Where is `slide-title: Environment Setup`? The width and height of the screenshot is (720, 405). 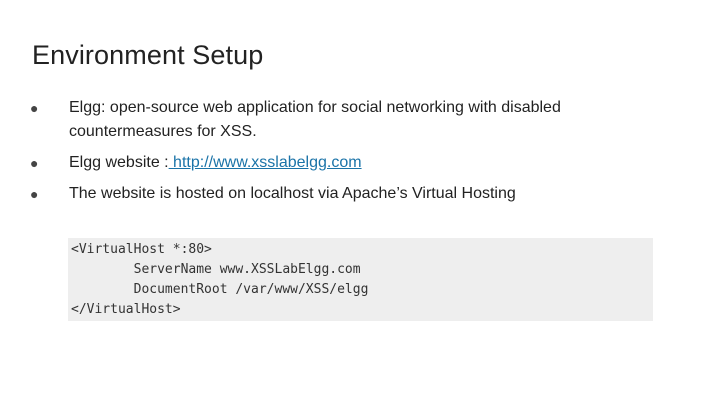
slide-title: Environment Setup is located at coordinates (148, 55).